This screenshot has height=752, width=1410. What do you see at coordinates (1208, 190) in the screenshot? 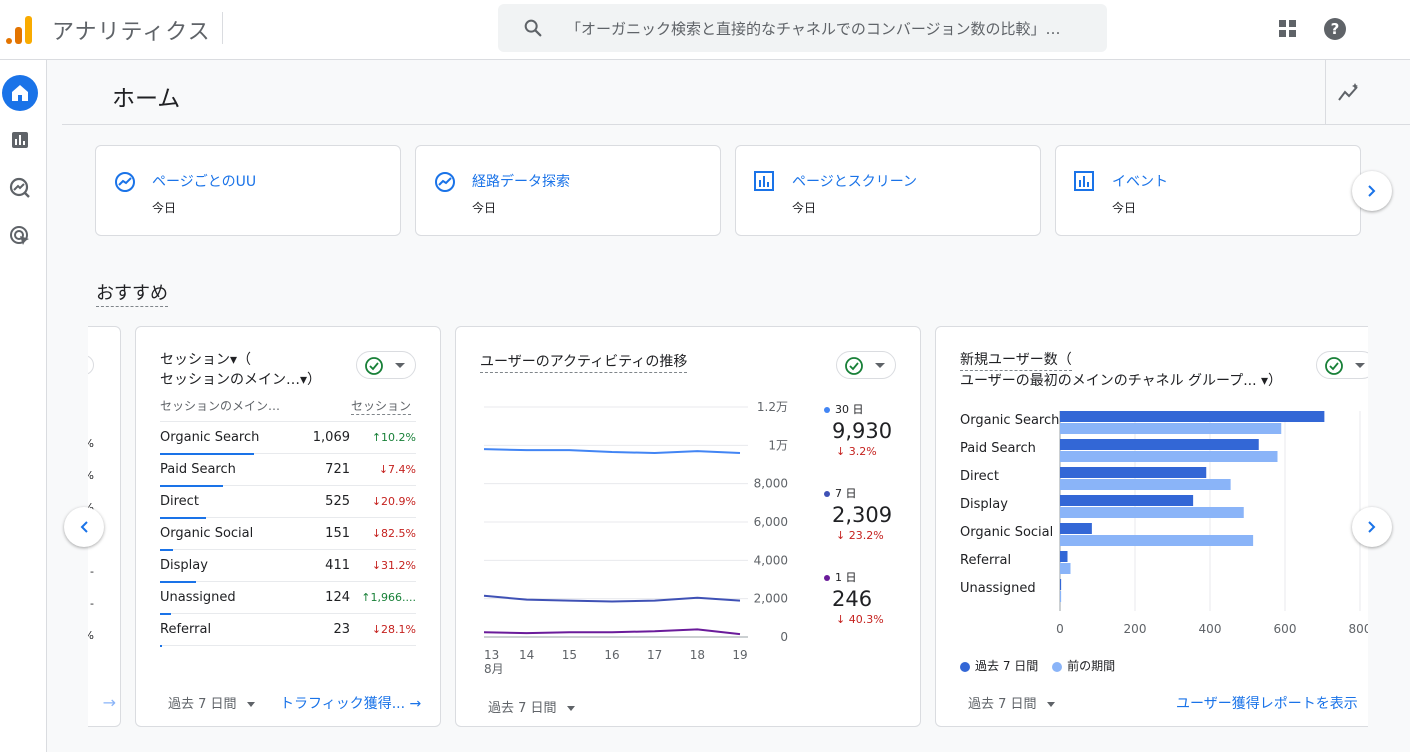
I see `quick-card-events: イベント 今日` at bounding box center [1208, 190].